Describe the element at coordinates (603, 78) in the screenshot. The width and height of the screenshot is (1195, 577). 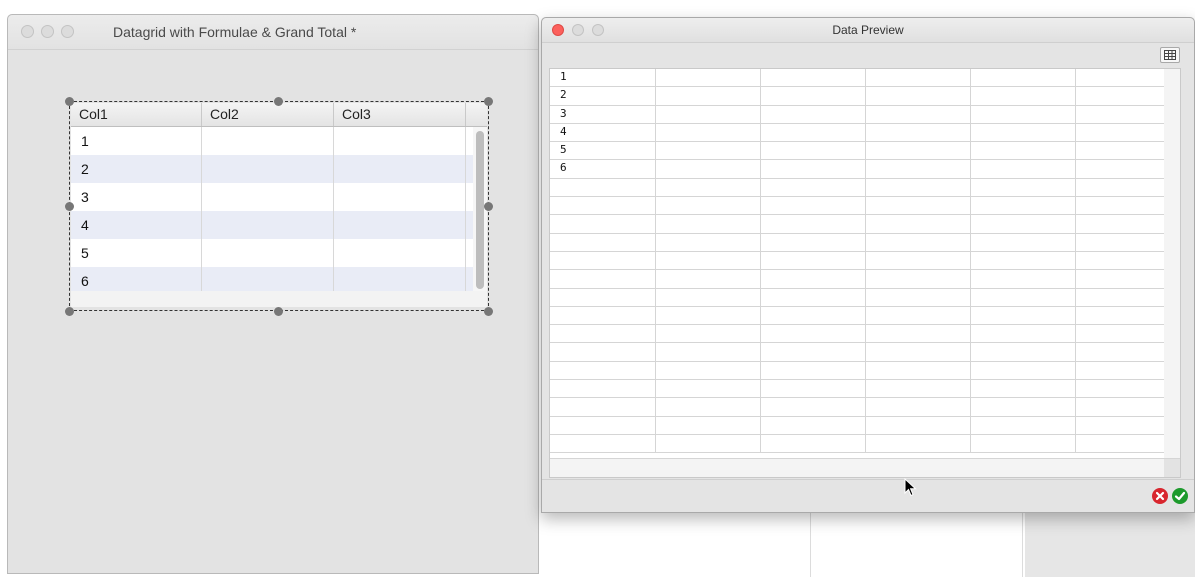
I see `preview-cell: 1` at that location.